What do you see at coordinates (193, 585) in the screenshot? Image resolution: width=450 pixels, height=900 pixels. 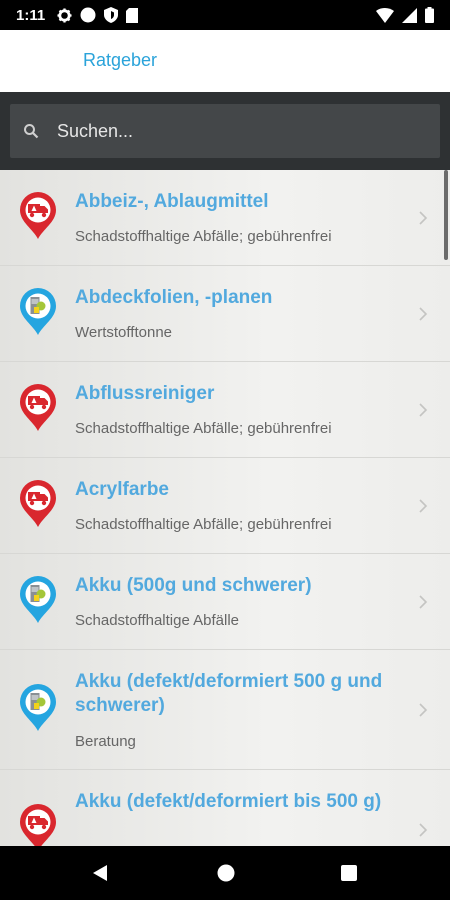 I see `item-title: Akku (500g und schwerer)` at bounding box center [193, 585].